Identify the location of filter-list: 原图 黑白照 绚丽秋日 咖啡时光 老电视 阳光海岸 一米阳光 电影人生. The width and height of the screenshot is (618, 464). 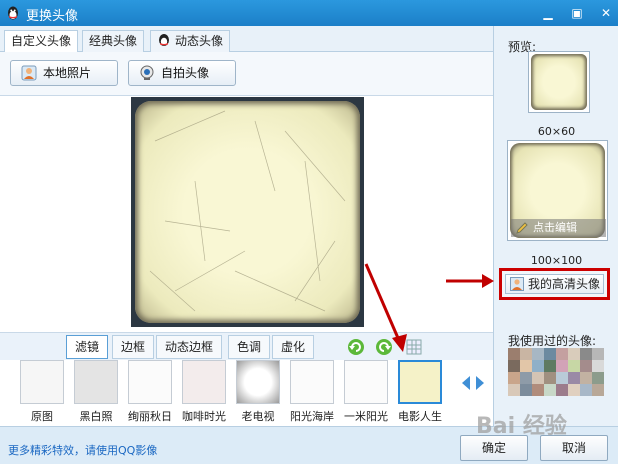
(246, 393).